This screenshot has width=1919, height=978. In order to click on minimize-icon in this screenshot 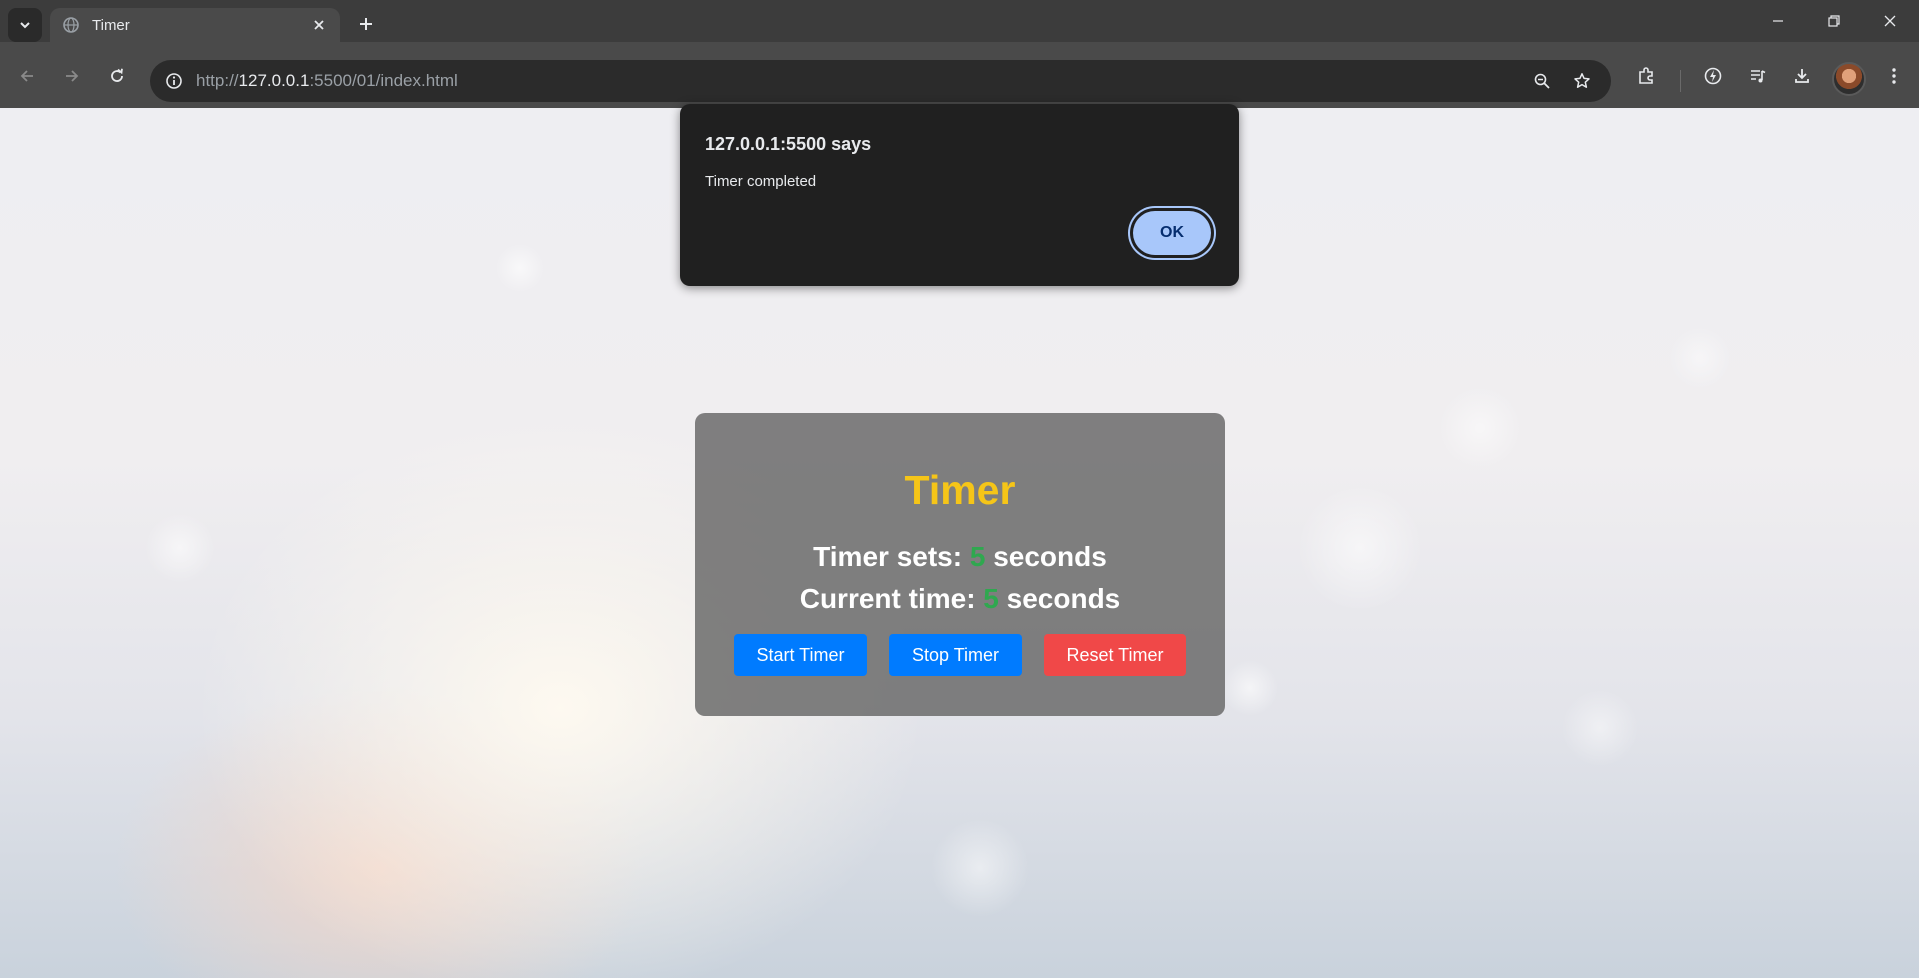, I will do `click(1778, 21)`.